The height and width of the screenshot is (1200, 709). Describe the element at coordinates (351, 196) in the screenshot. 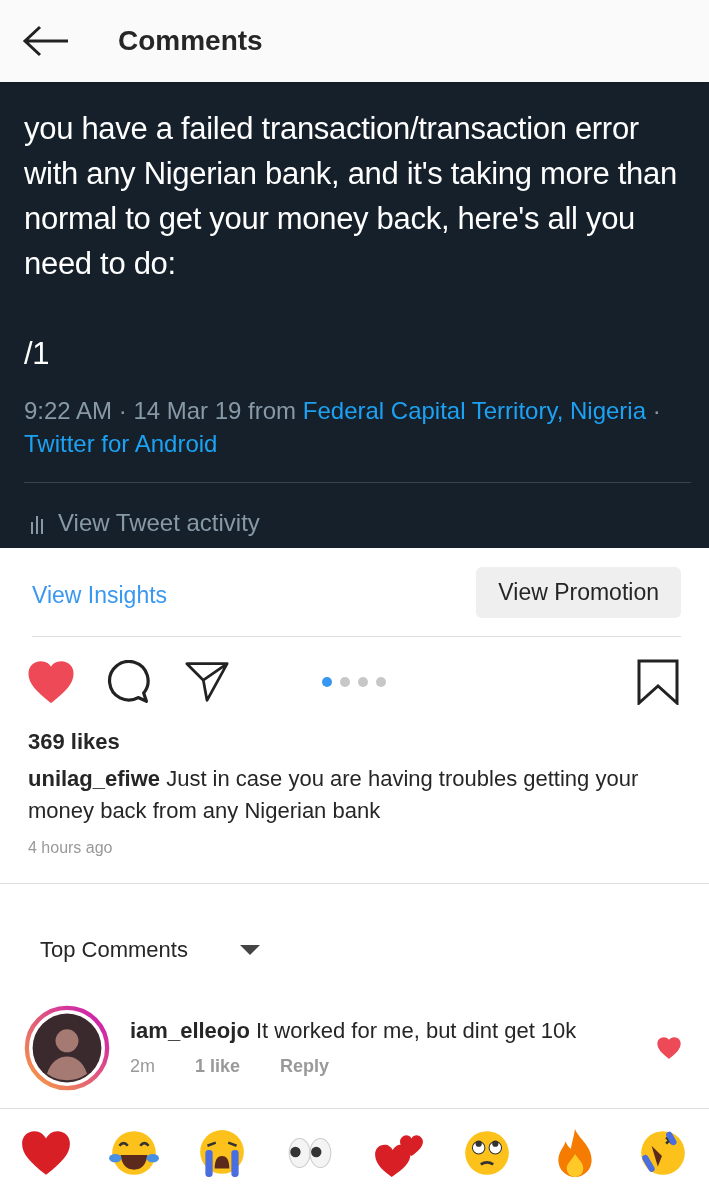

I see `tweet-text: you have a failed transaction/transaction error with any Nigerian bank, and it's taking more than normal to get your money back, here's all you need to do:` at that location.